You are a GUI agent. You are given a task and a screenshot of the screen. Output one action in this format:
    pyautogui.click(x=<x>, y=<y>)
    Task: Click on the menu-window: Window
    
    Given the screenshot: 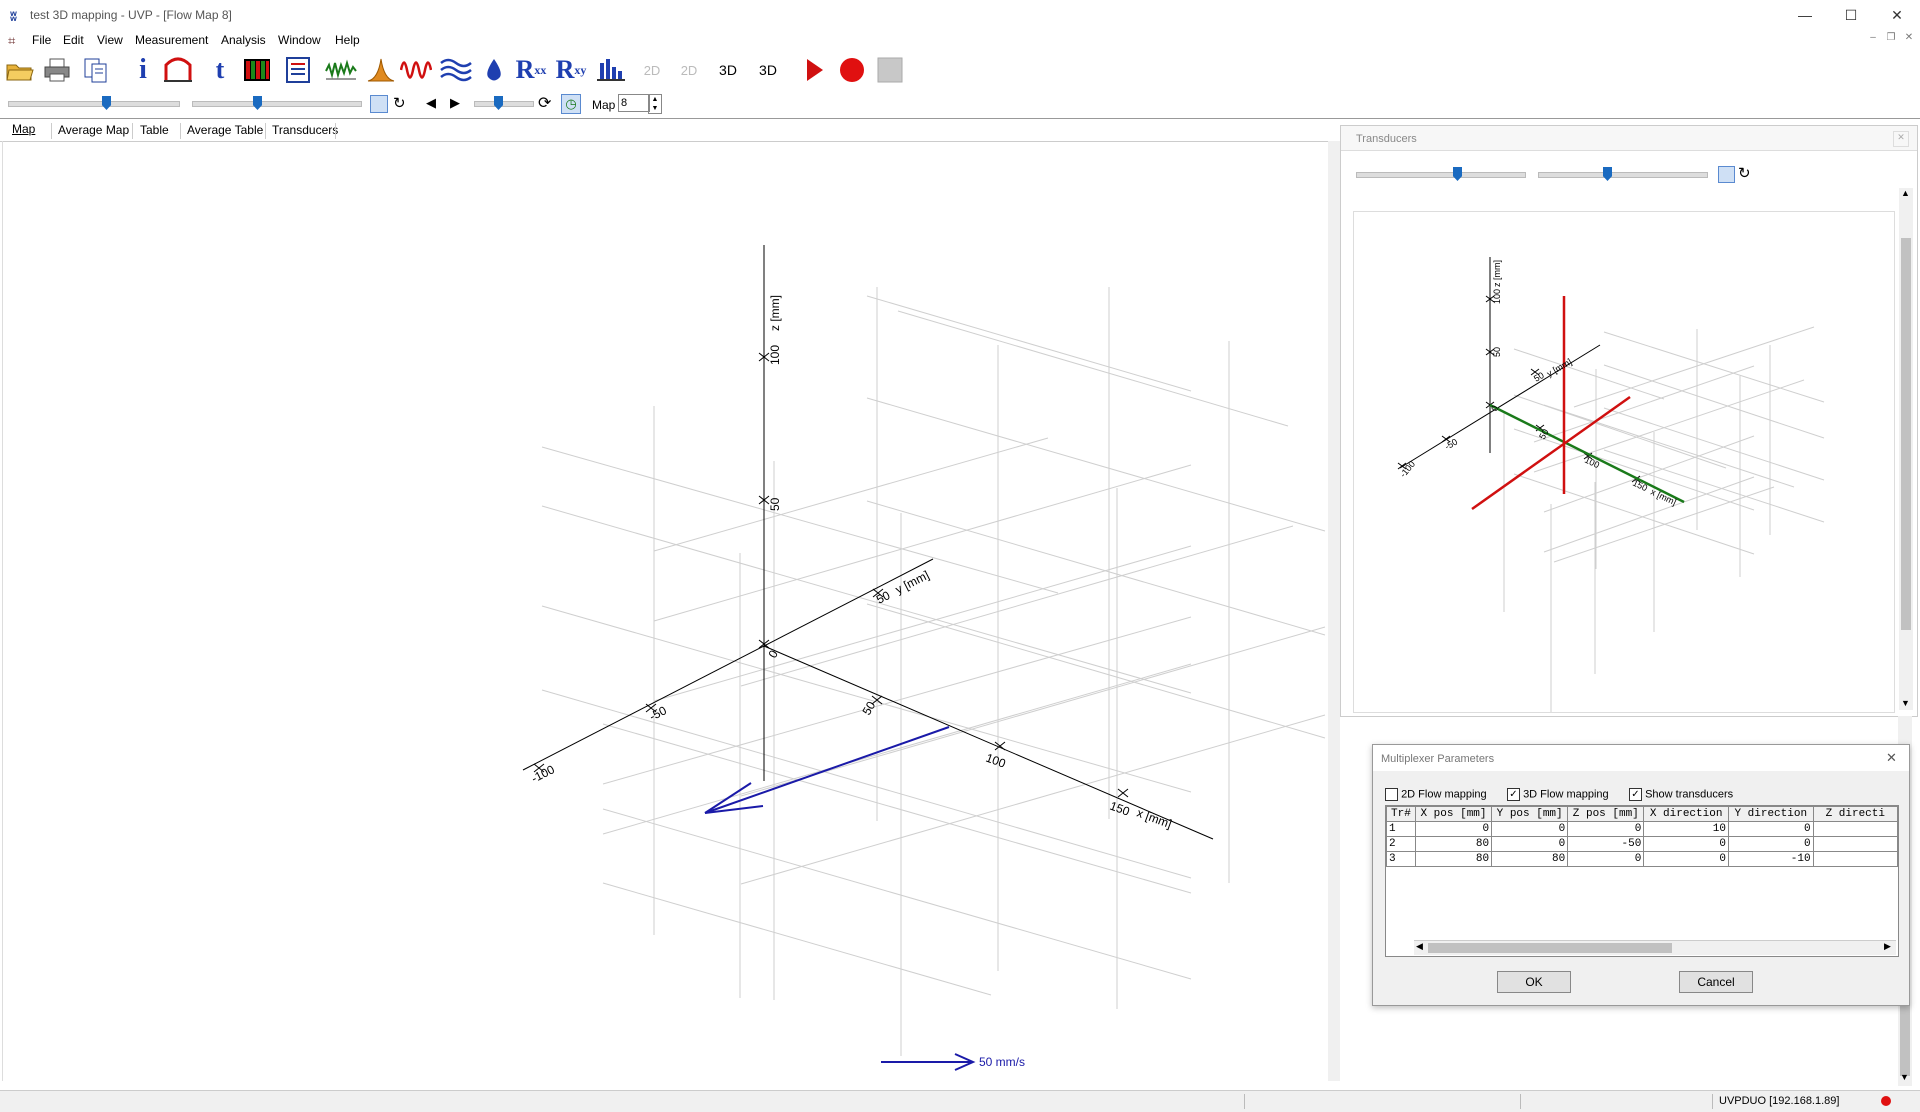 What is the action you would take?
    pyautogui.click(x=299, y=40)
    